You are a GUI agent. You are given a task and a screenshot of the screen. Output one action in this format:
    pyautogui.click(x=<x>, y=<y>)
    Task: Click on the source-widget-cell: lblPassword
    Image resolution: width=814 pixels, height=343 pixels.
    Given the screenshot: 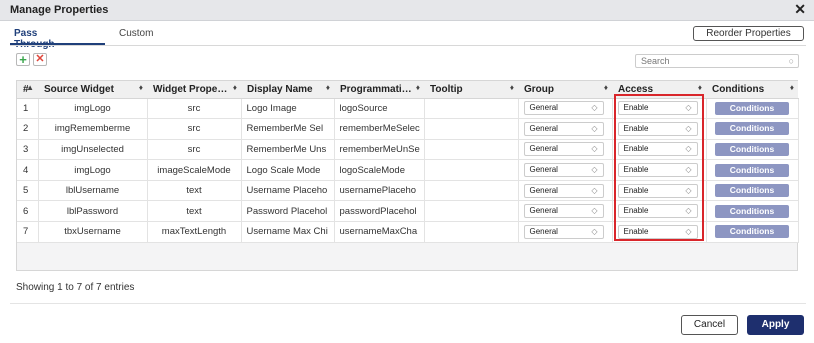 What is the action you would take?
    pyautogui.click(x=93, y=211)
    